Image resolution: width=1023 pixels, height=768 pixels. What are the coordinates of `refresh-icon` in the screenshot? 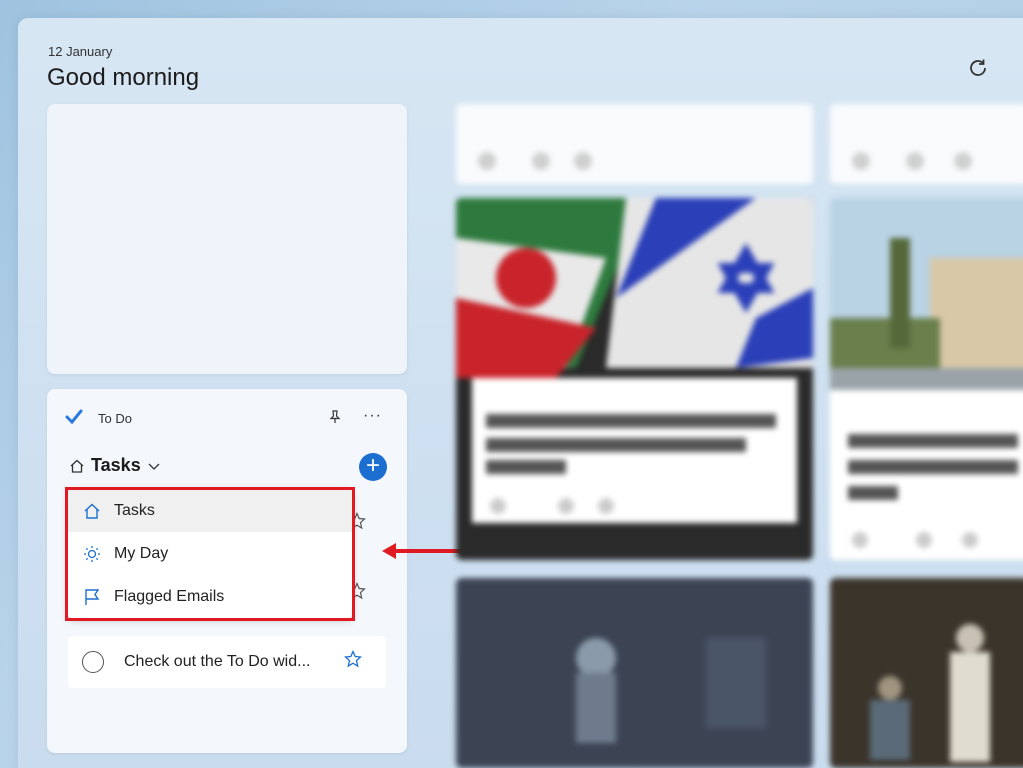 It's located at (978, 68).